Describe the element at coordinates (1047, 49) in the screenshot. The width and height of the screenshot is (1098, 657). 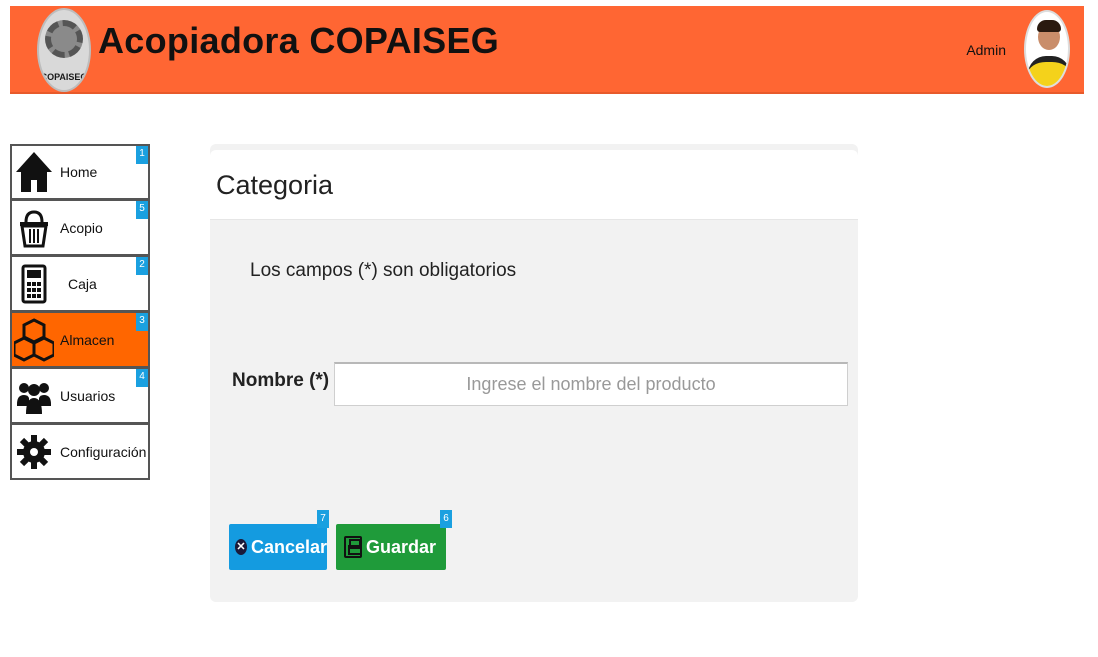
I see `avatar` at that location.